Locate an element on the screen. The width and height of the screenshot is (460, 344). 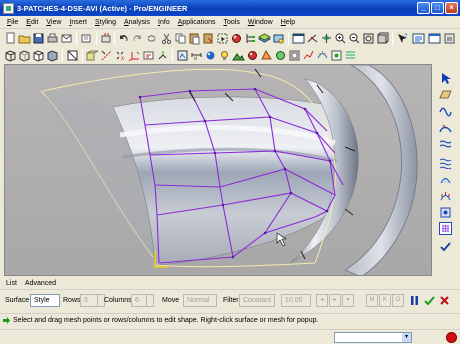
step-extra-button: ▾ is located at coordinates (348, 300).